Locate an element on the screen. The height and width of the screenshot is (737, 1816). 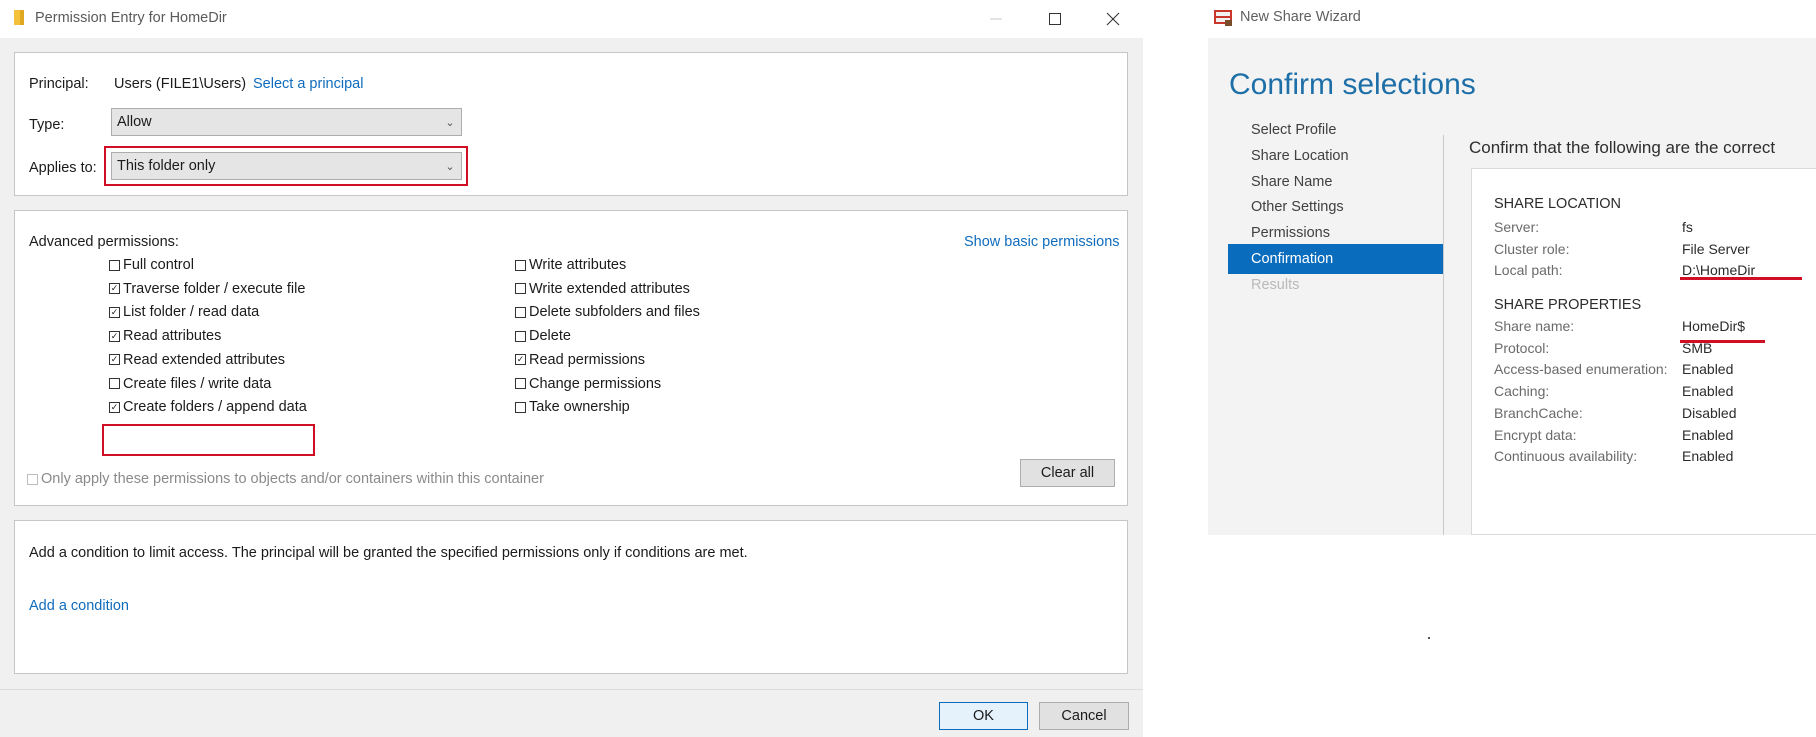
permission-checkbox: Change permissions is located at coordinates (588, 384).